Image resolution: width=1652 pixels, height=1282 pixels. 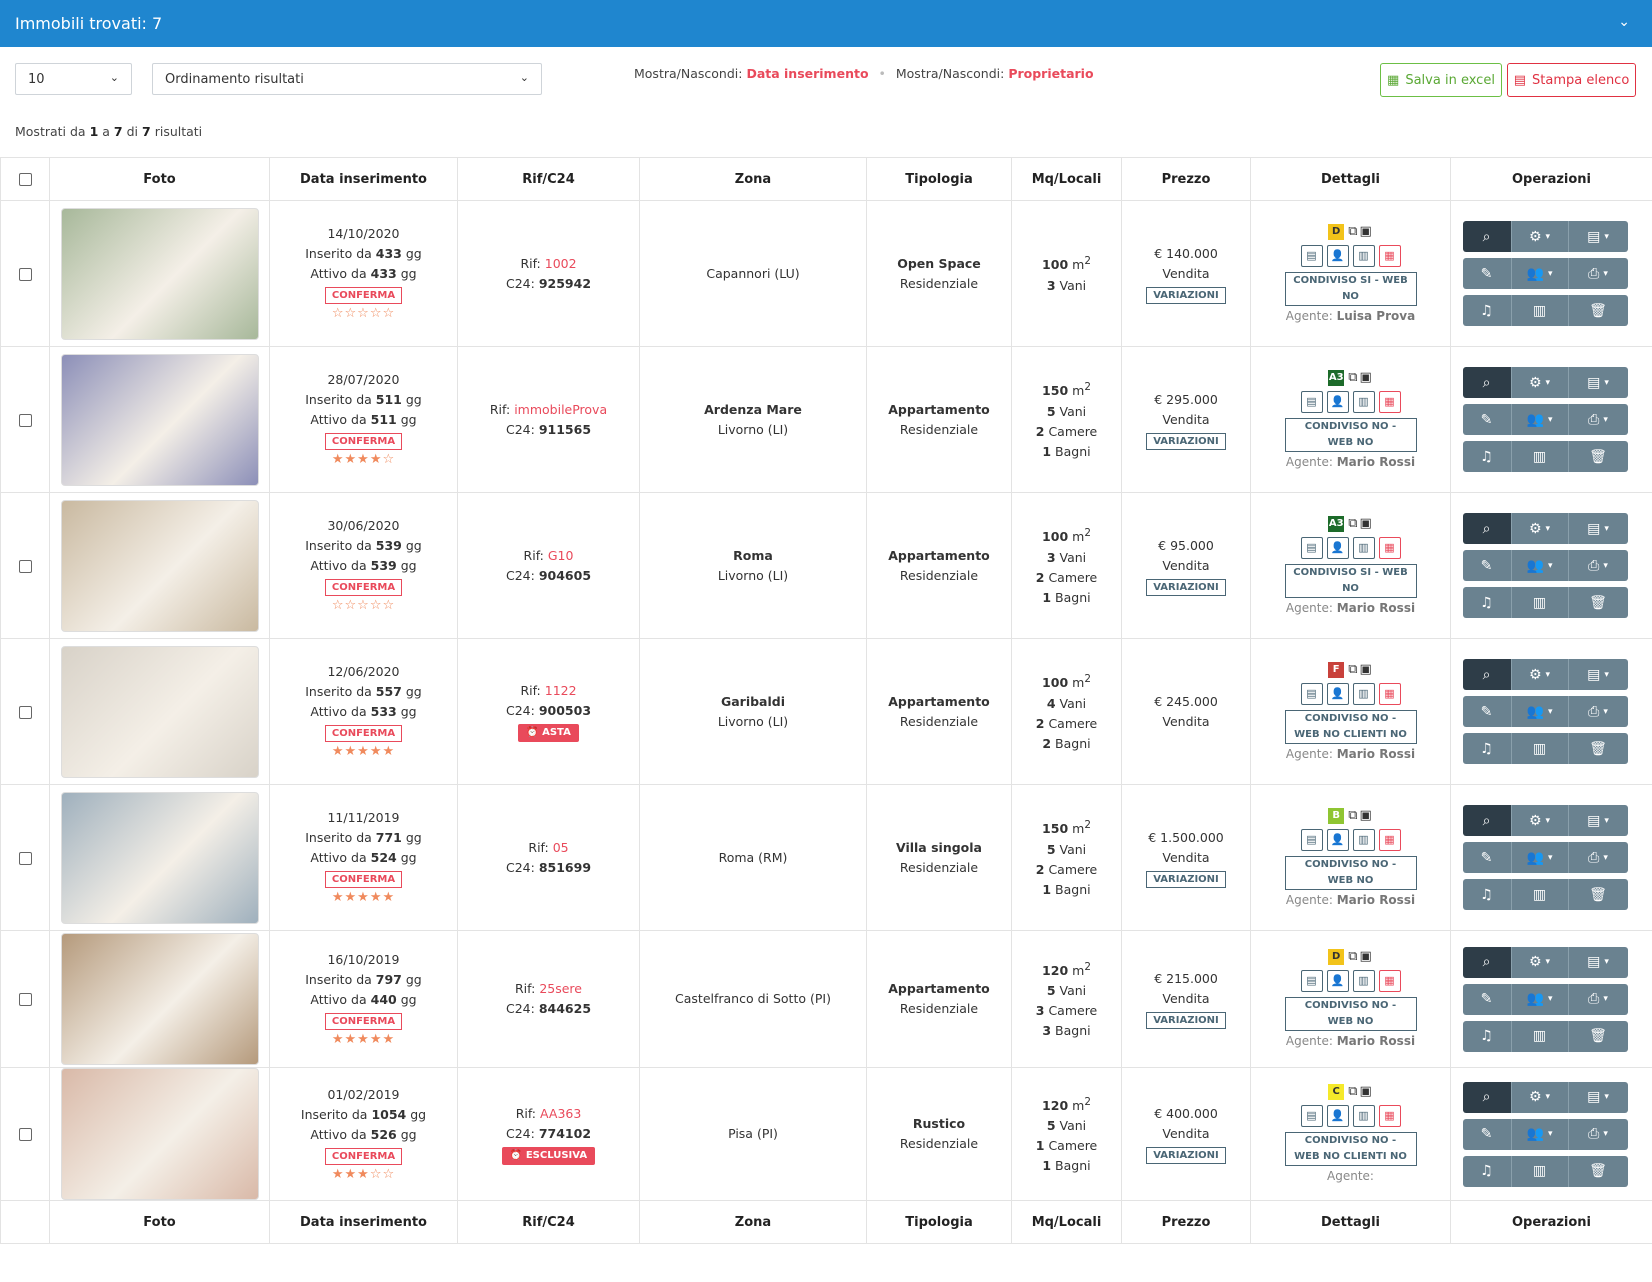 I want to click on rif-link: 25sere, so click(x=560, y=988).